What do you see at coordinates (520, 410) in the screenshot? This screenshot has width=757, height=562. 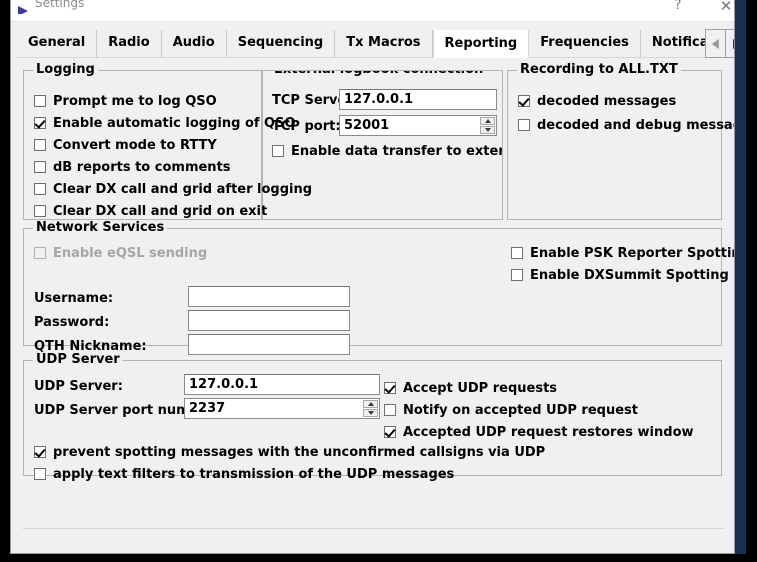 I see `checkbox-label: Notify on accepted UDP request` at bounding box center [520, 410].